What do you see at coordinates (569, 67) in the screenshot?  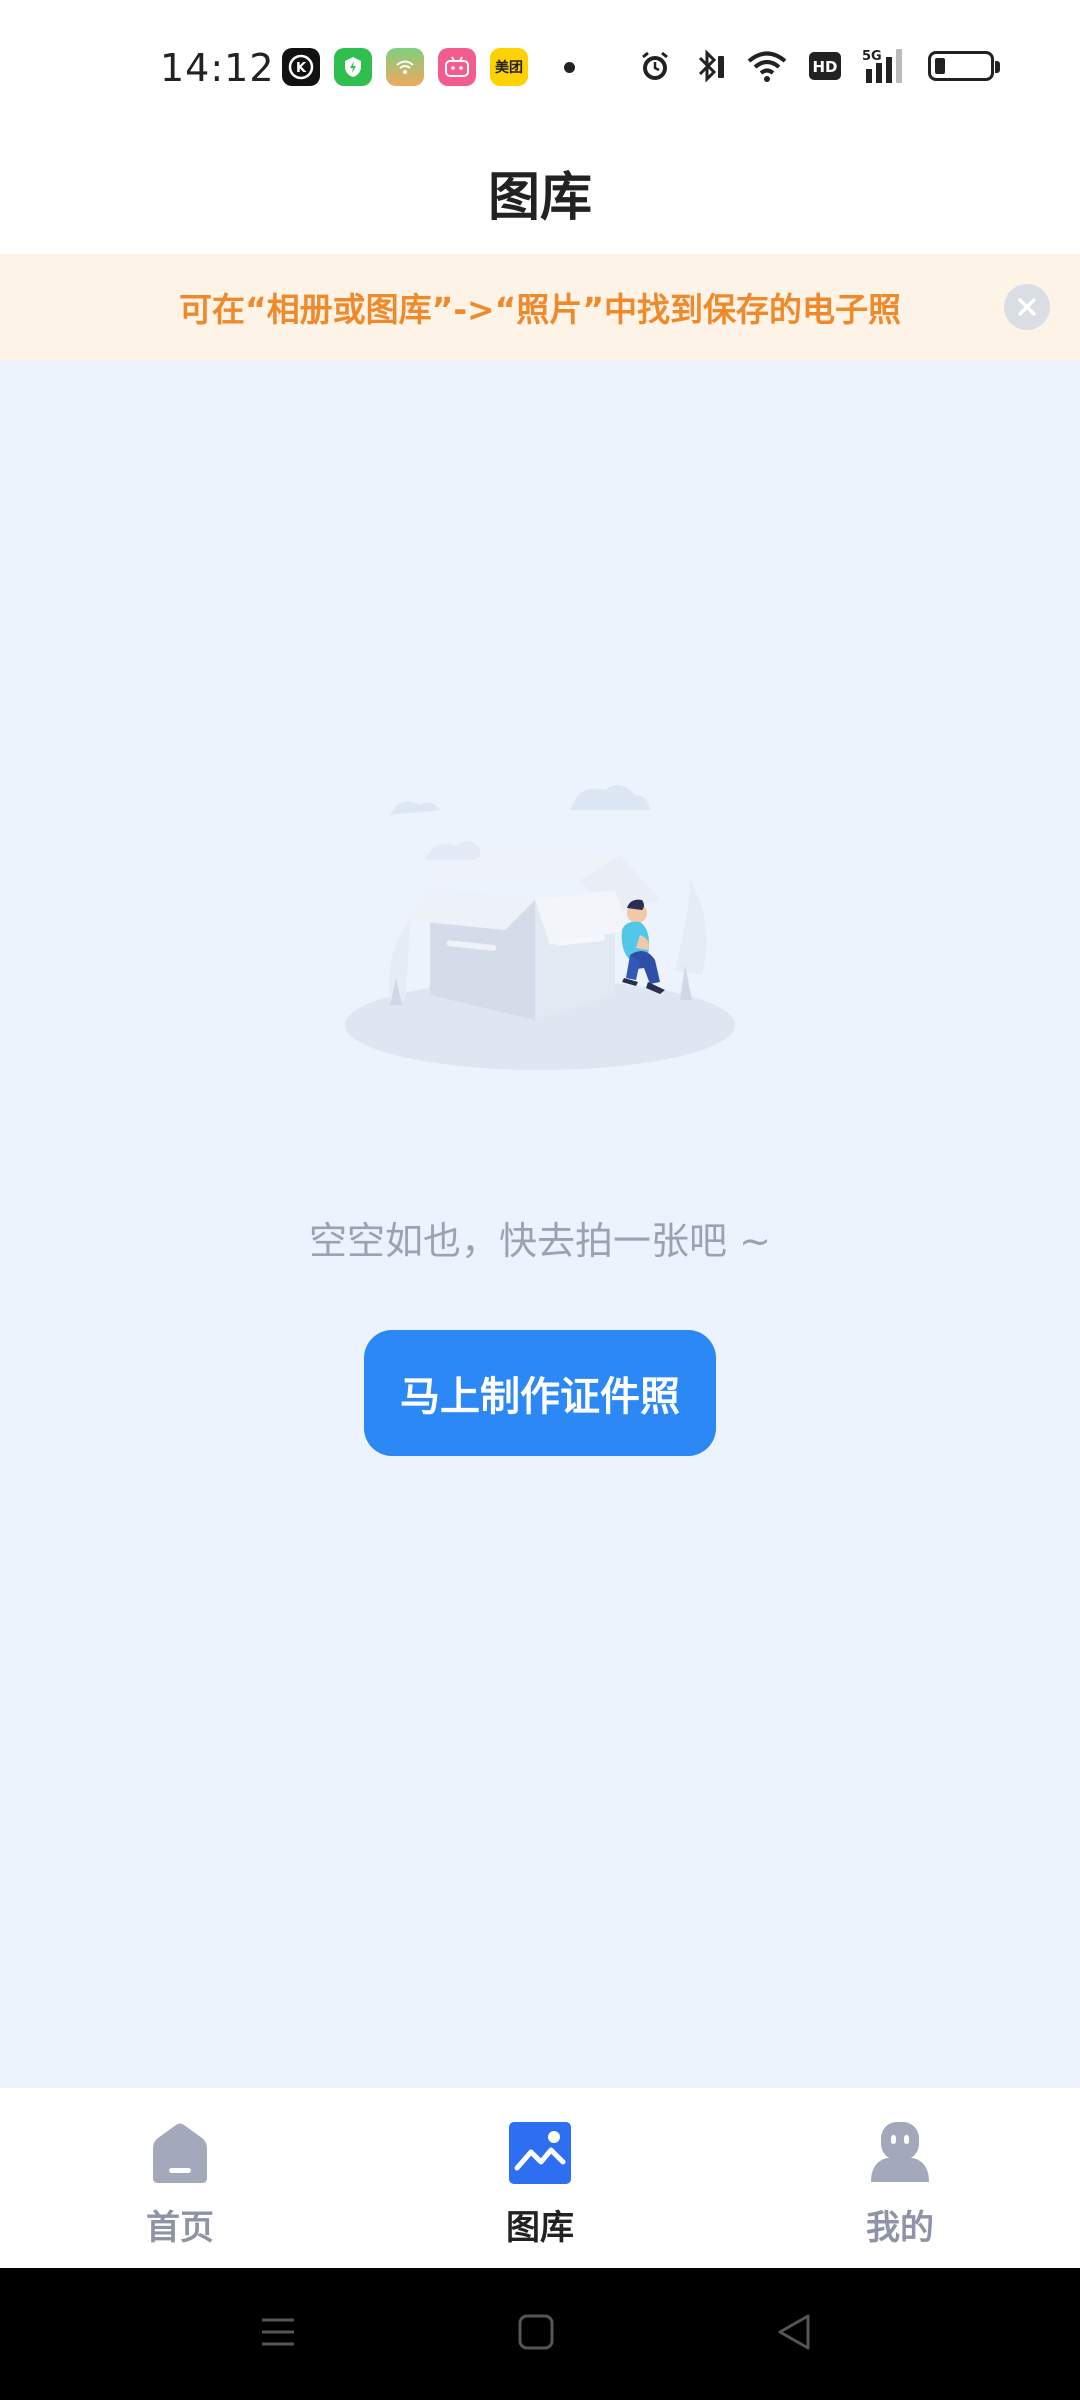 I see `notification-dot` at bounding box center [569, 67].